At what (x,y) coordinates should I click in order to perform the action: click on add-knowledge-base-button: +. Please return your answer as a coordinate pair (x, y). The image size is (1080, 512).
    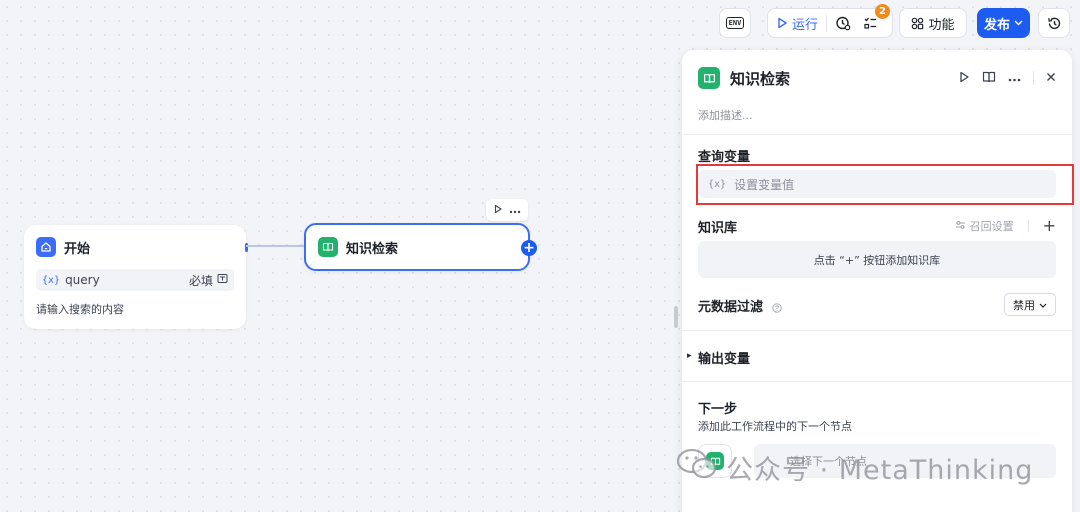
    Looking at the image, I should click on (1049, 226).